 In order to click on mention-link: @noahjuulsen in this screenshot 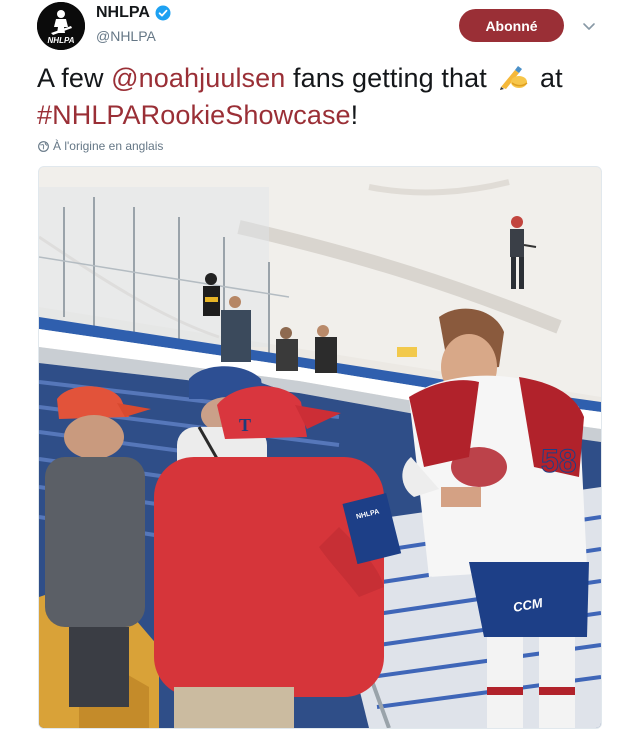, I will do `click(198, 78)`.